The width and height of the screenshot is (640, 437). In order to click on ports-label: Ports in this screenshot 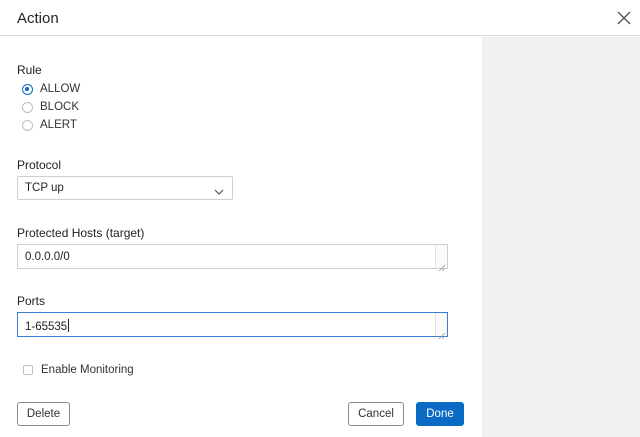, I will do `click(31, 301)`.